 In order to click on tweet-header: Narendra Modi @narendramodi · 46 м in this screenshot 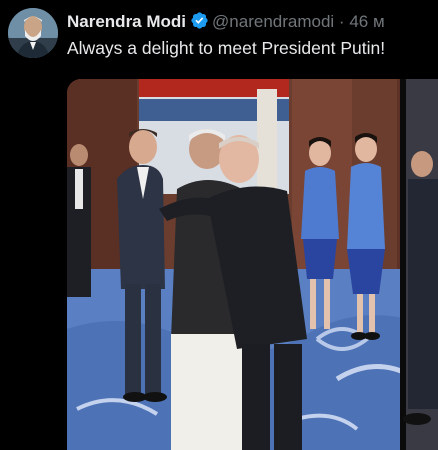, I will do `click(252, 22)`.